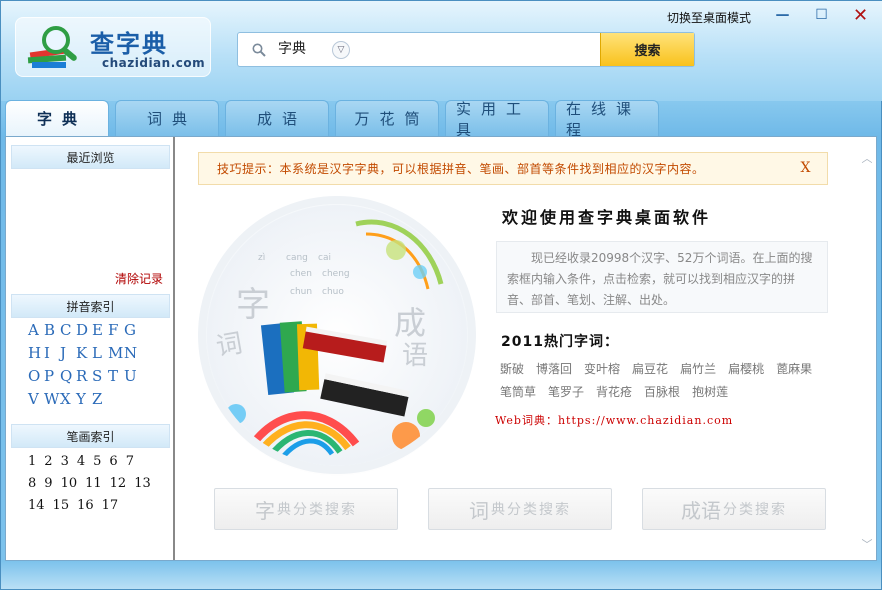  What do you see at coordinates (36, 399) in the screenshot?
I see `pinyin-letter-link: V` at bounding box center [36, 399].